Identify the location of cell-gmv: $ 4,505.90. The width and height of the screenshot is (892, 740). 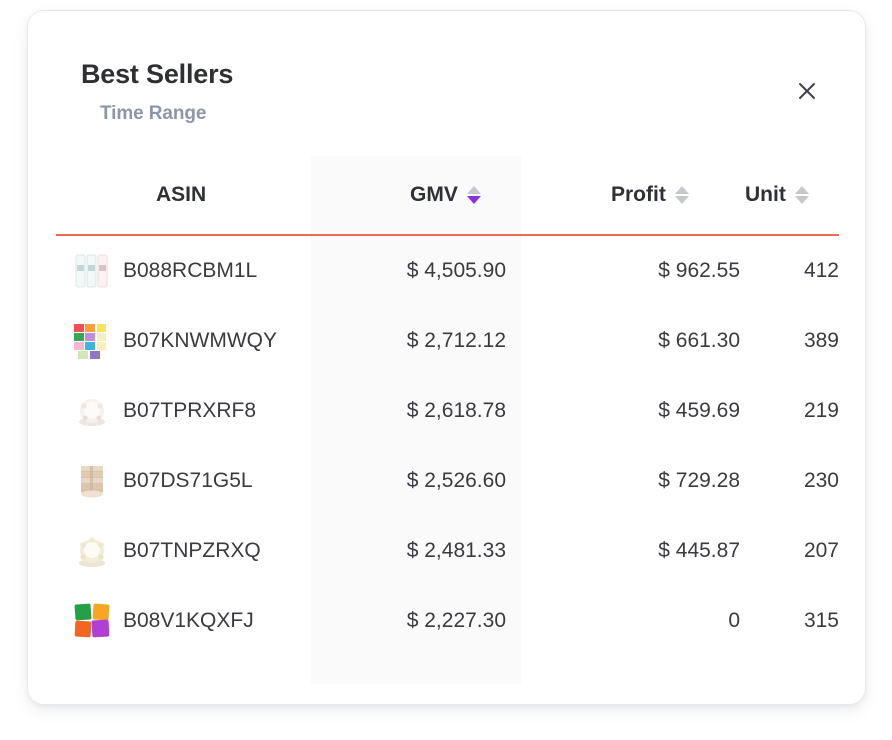
(456, 270).